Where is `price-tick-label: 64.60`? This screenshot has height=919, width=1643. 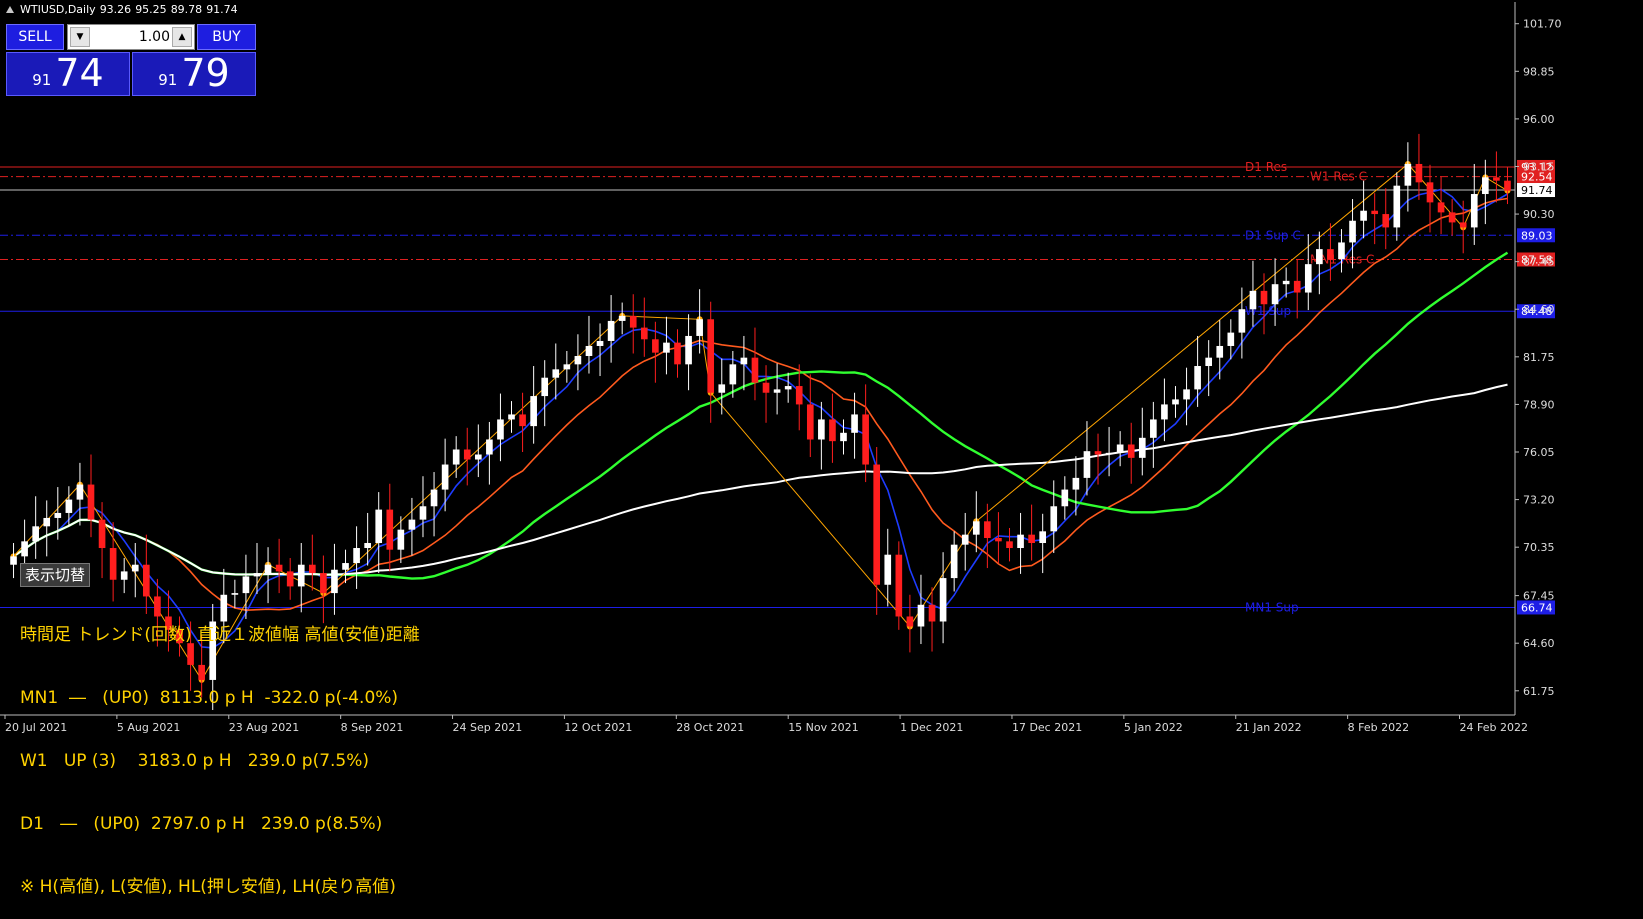 price-tick-label: 64.60 is located at coordinates (1539, 643).